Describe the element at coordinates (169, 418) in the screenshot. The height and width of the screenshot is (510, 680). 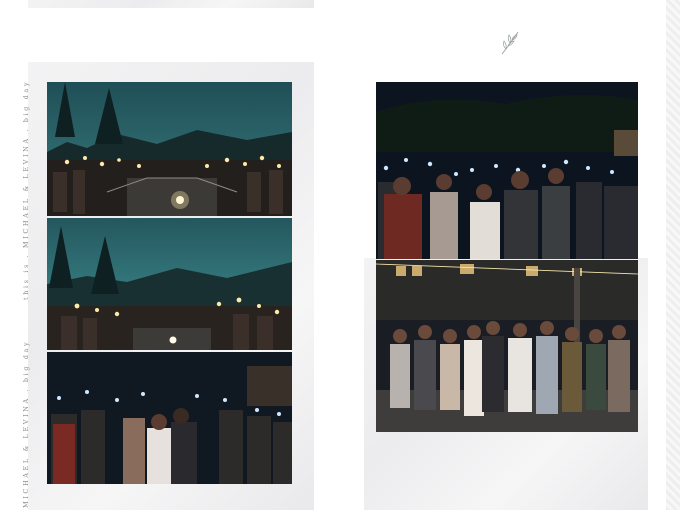
I see `photo-phone-light-kiss` at that location.